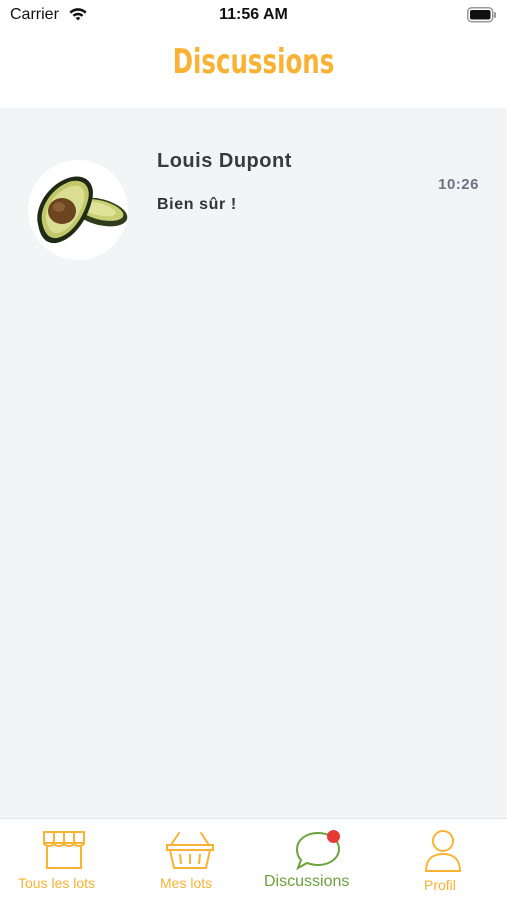  Describe the element at coordinates (190, 850) in the screenshot. I see `basket-icon` at that location.